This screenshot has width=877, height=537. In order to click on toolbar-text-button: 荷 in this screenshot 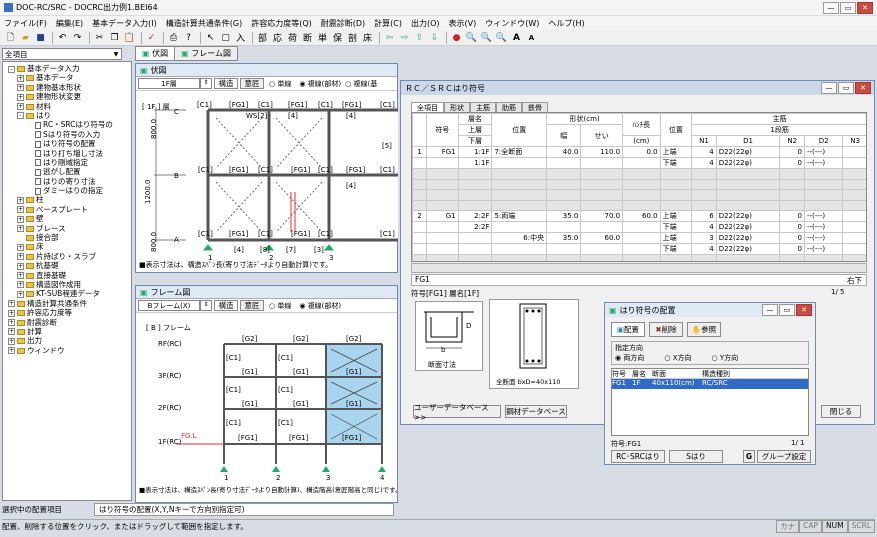, I will do `click(292, 37)`.